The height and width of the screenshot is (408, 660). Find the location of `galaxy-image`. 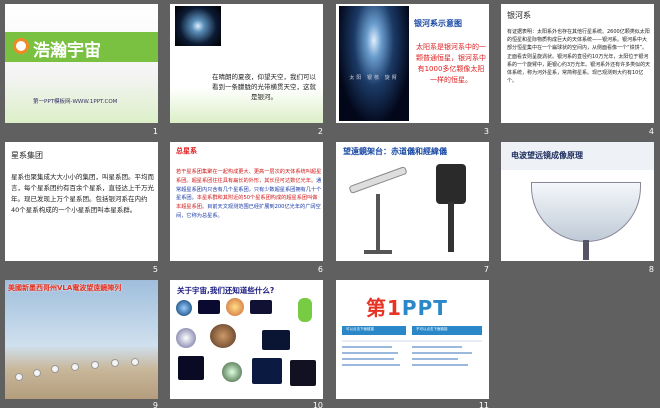

galaxy-image is located at coordinates (198, 26).